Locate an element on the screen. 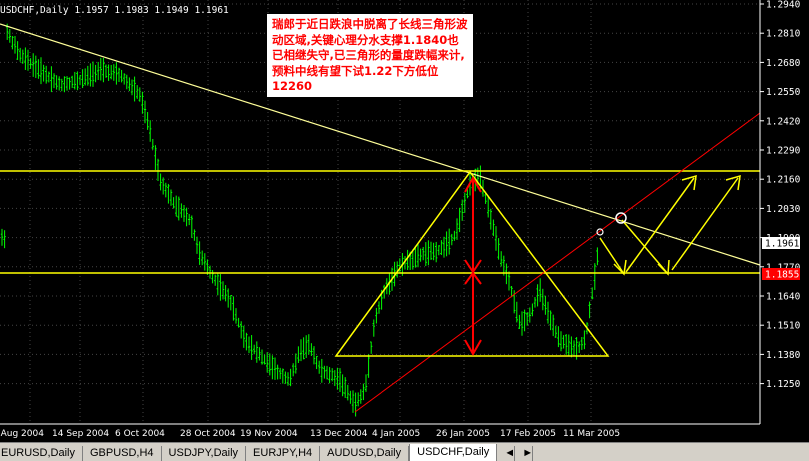 The image size is (809, 461). price-tick-label: 1.2550 is located at coordinates (783, 92).